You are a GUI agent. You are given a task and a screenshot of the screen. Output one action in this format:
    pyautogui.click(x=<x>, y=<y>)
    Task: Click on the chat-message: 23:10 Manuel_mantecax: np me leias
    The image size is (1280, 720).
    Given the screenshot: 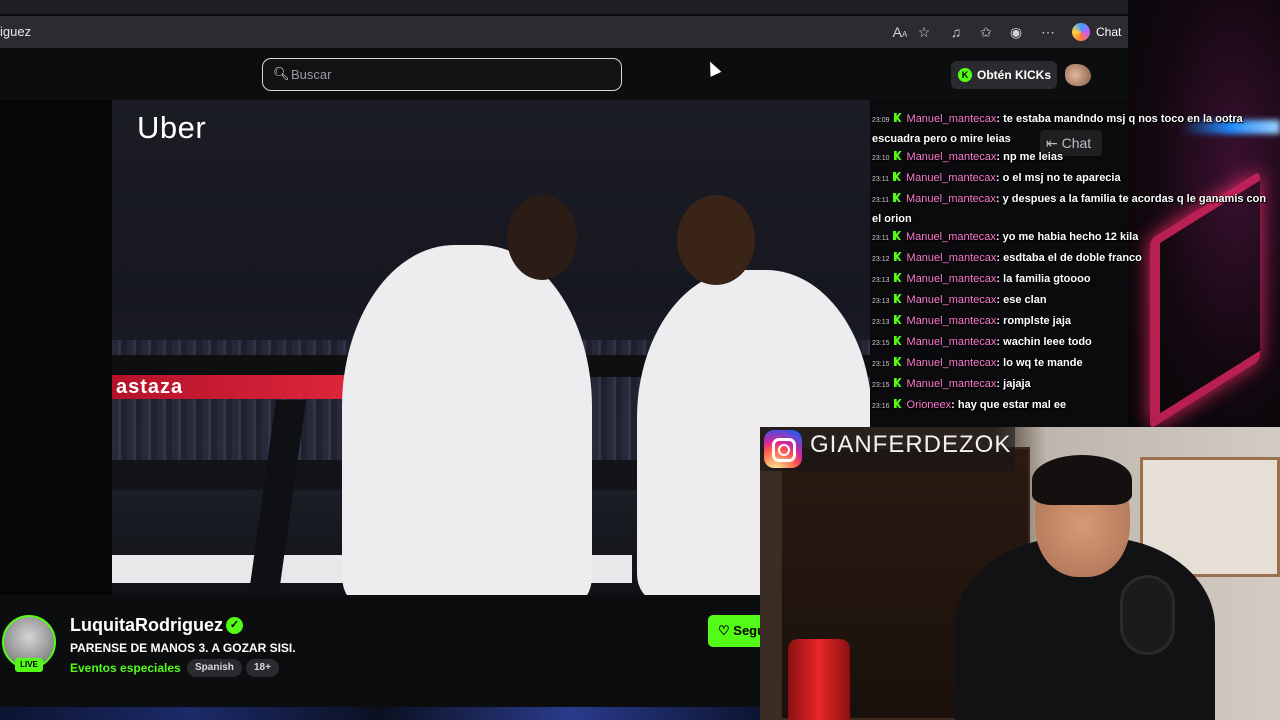 What is the action you would take?
    pyautogui.click(x=968, y=157)
    